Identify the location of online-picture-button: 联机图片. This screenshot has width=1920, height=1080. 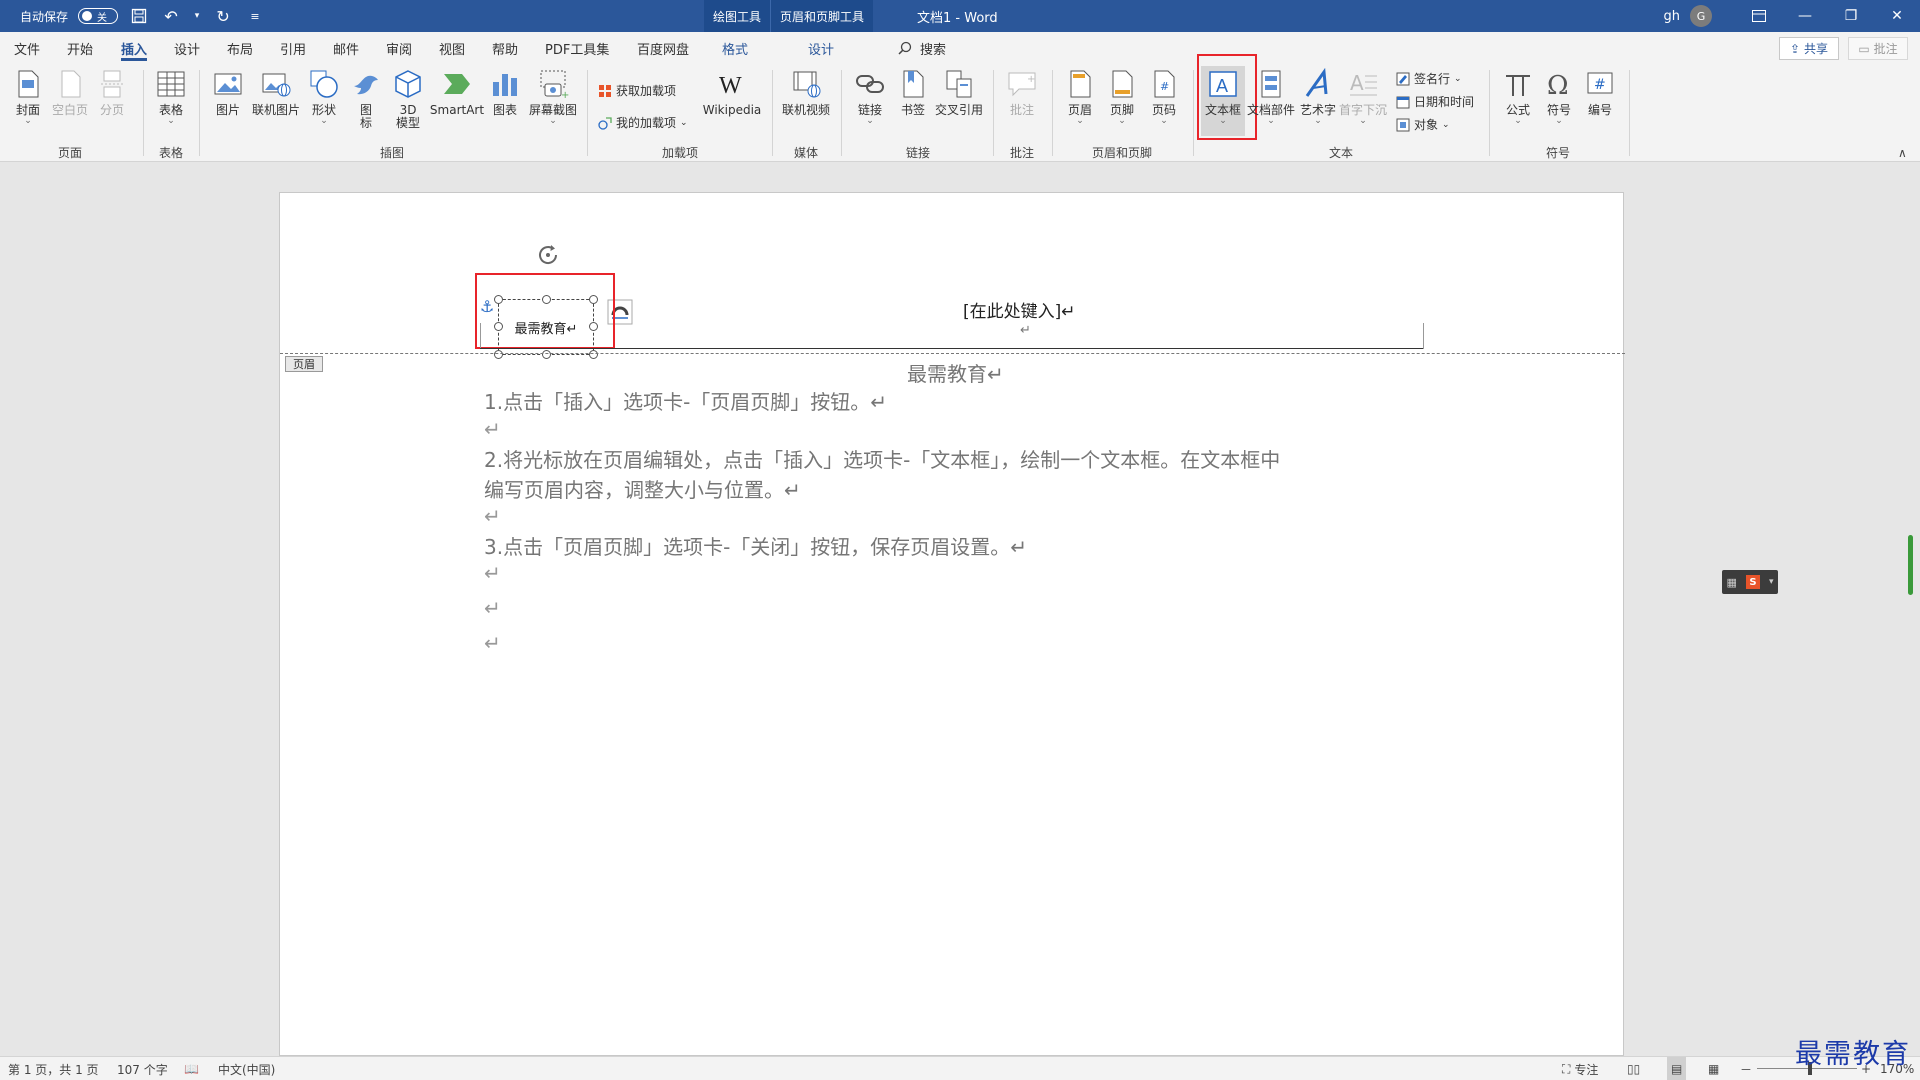
(276, 92).